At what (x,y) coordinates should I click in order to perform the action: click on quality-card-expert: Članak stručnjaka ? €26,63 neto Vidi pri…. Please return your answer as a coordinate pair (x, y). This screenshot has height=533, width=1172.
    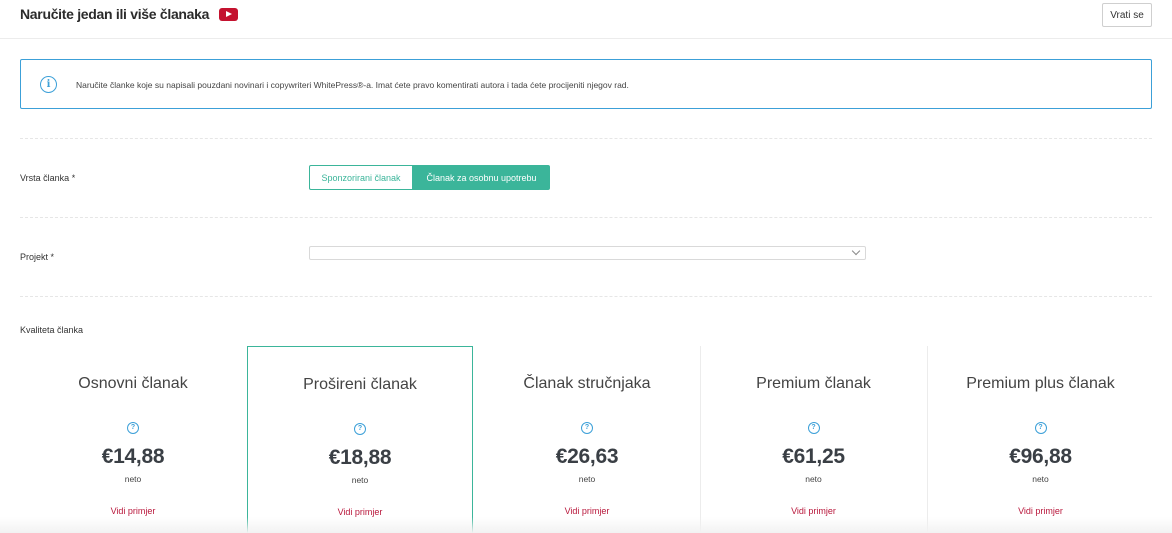
    Looking at the image, I should click on (587, 439).